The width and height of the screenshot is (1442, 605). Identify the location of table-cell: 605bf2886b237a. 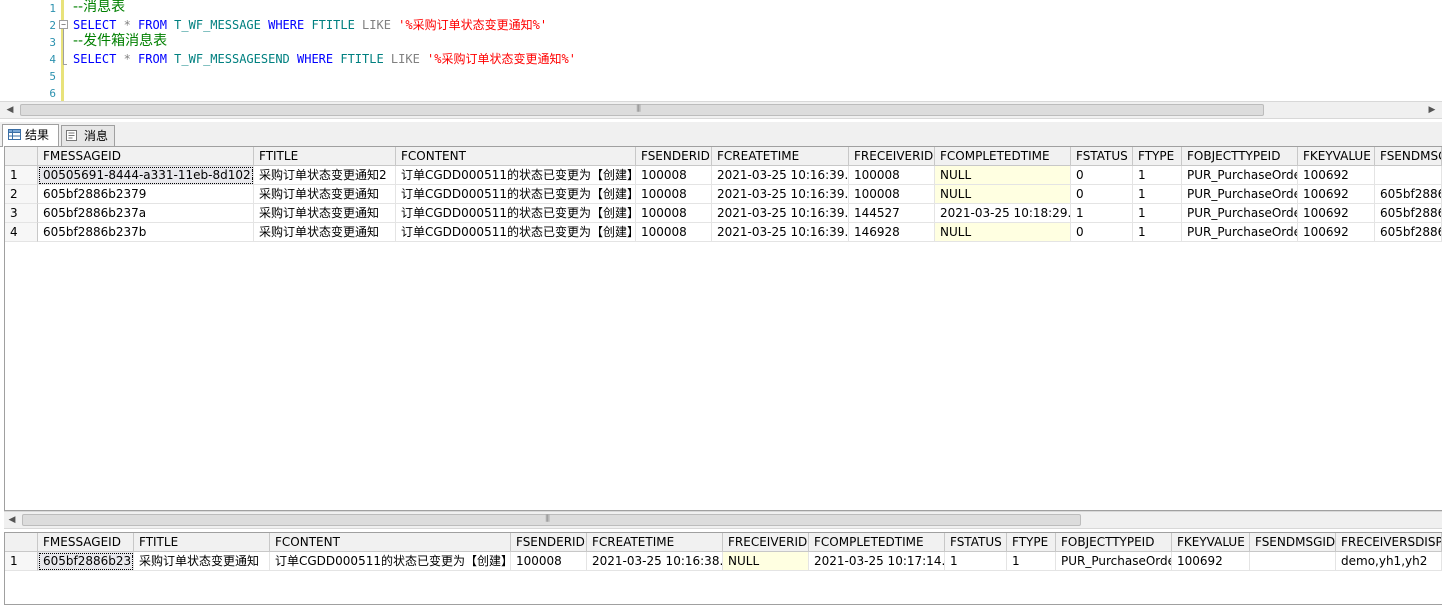
(146, 213).